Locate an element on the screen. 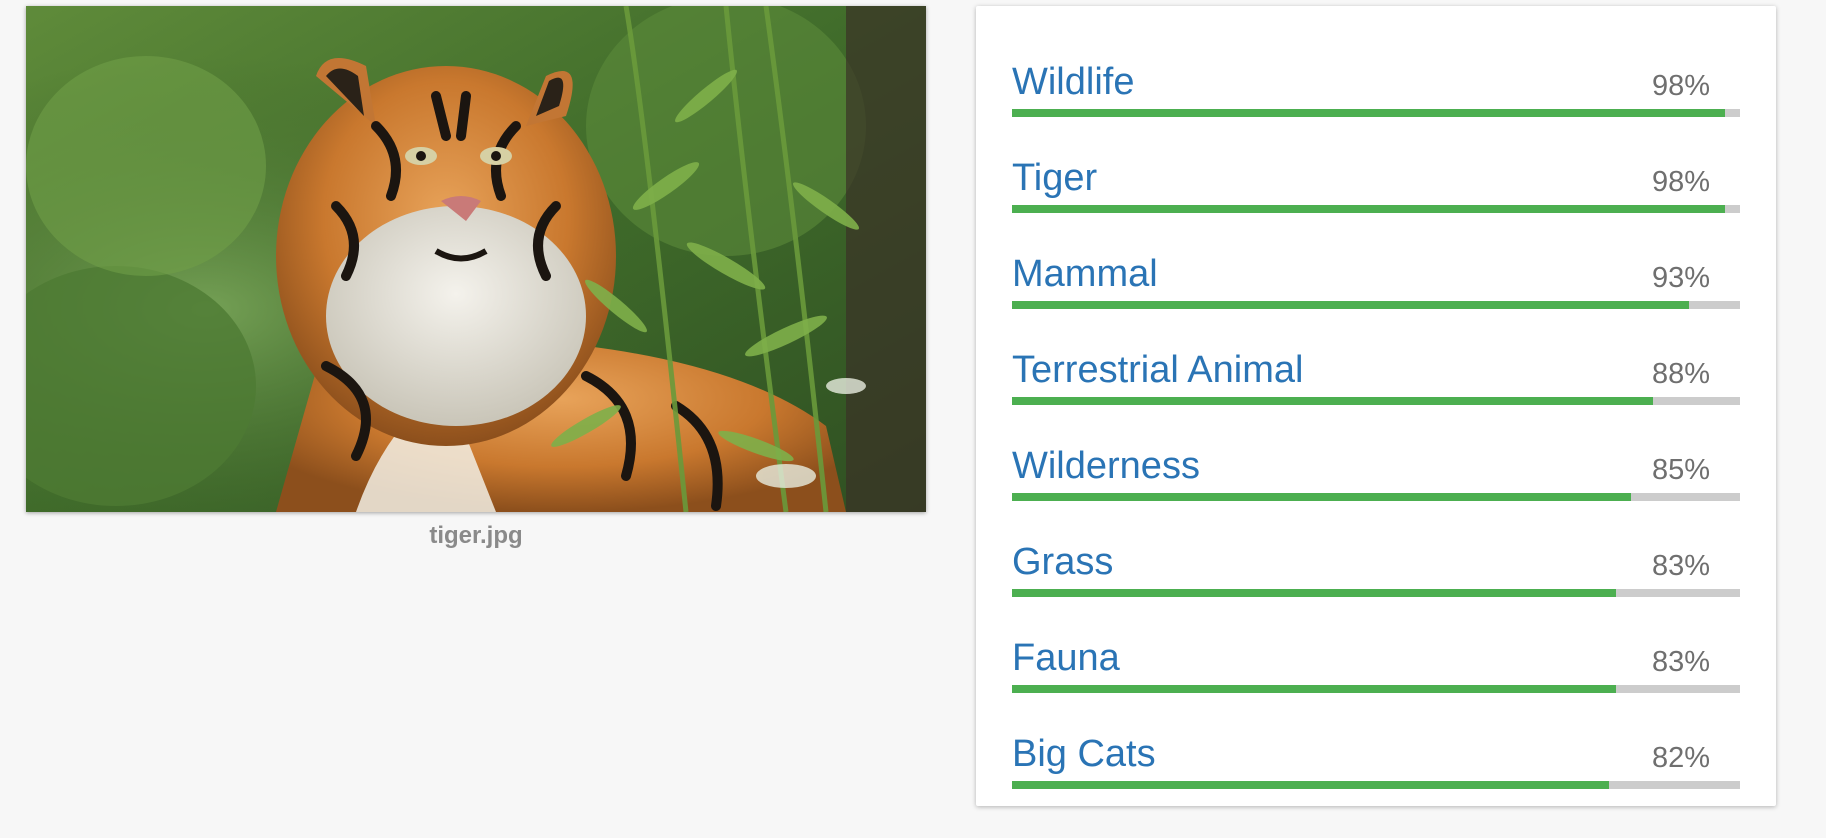  label-name: Mammal is located at coordinates (1085, 274).